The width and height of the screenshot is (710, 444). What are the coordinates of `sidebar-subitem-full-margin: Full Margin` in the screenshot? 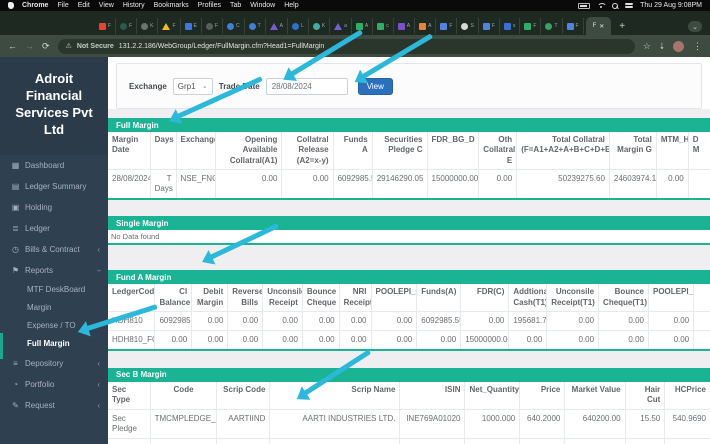 It's located at (54, 345).